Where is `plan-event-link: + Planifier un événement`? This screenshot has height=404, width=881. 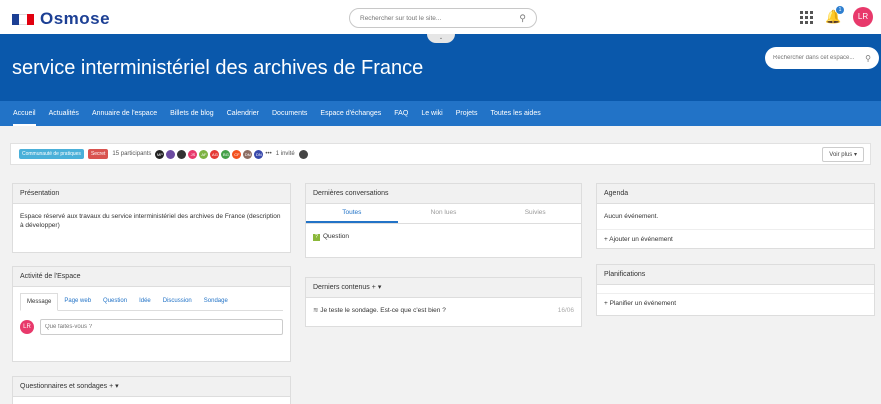 plan-event-link: + Planifier un événement is located at coordinates (735, 303).